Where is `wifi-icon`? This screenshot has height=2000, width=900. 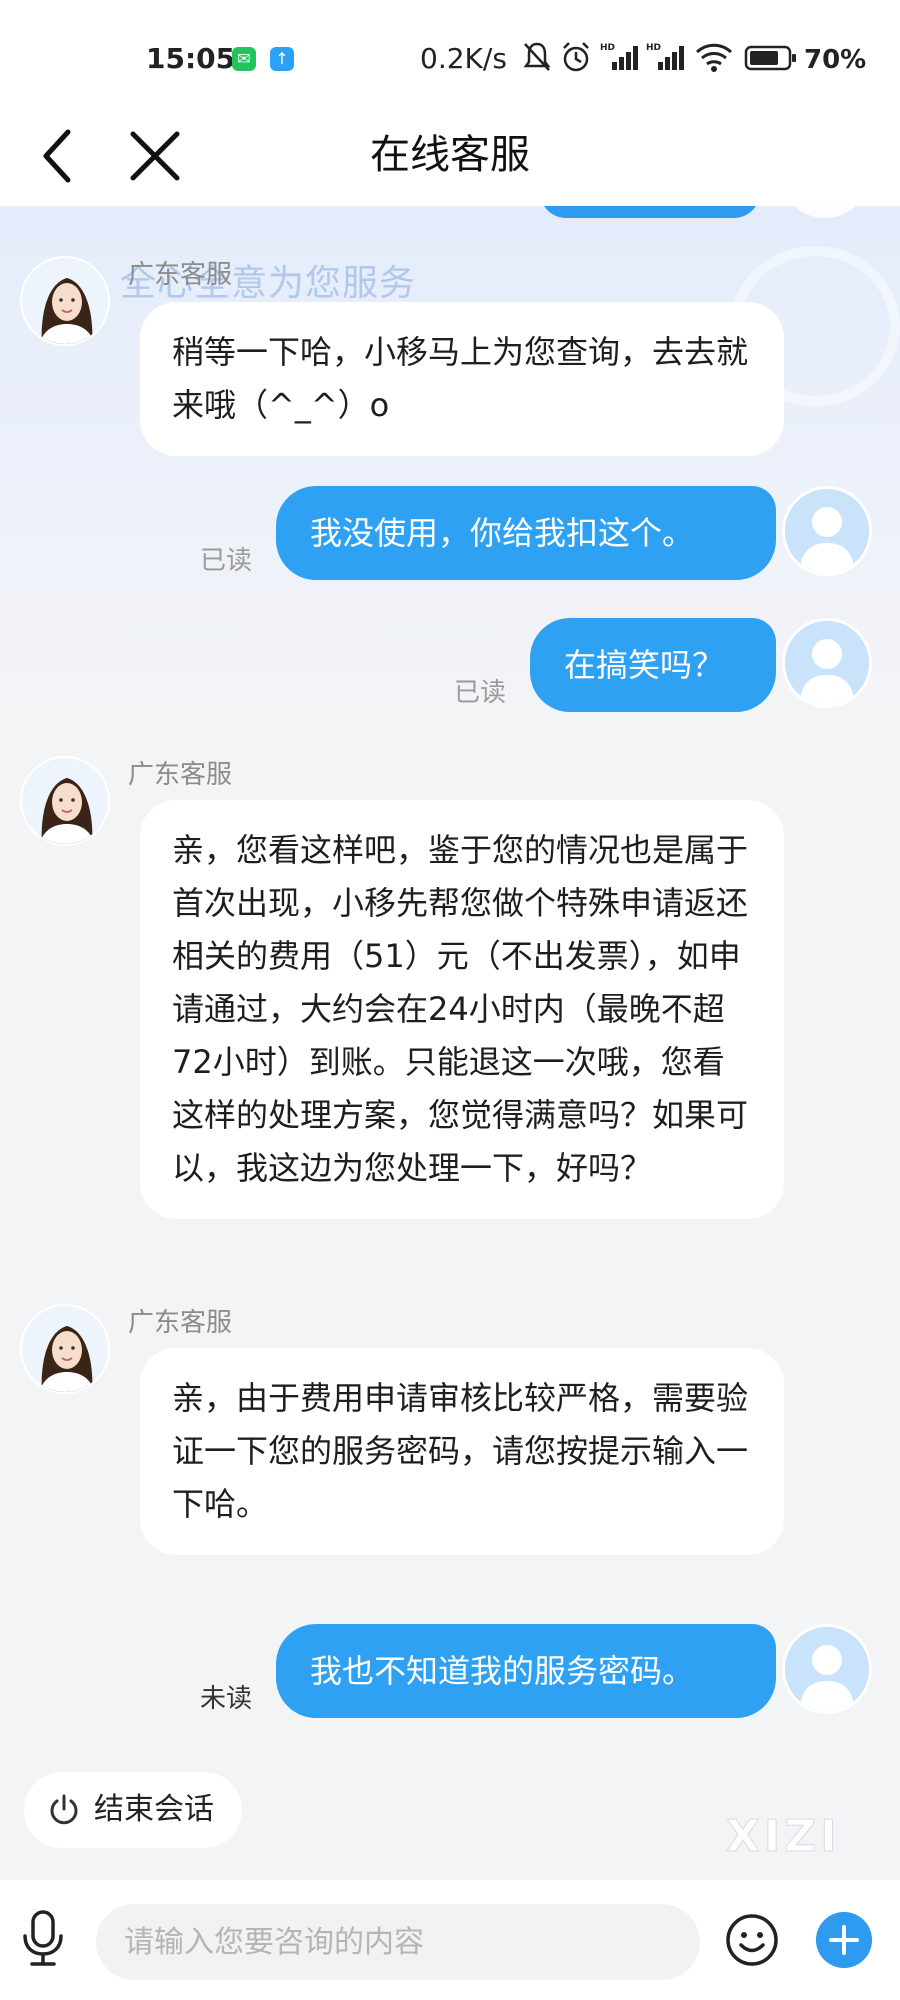 wifi-icon is located at coordinates (714, 57).